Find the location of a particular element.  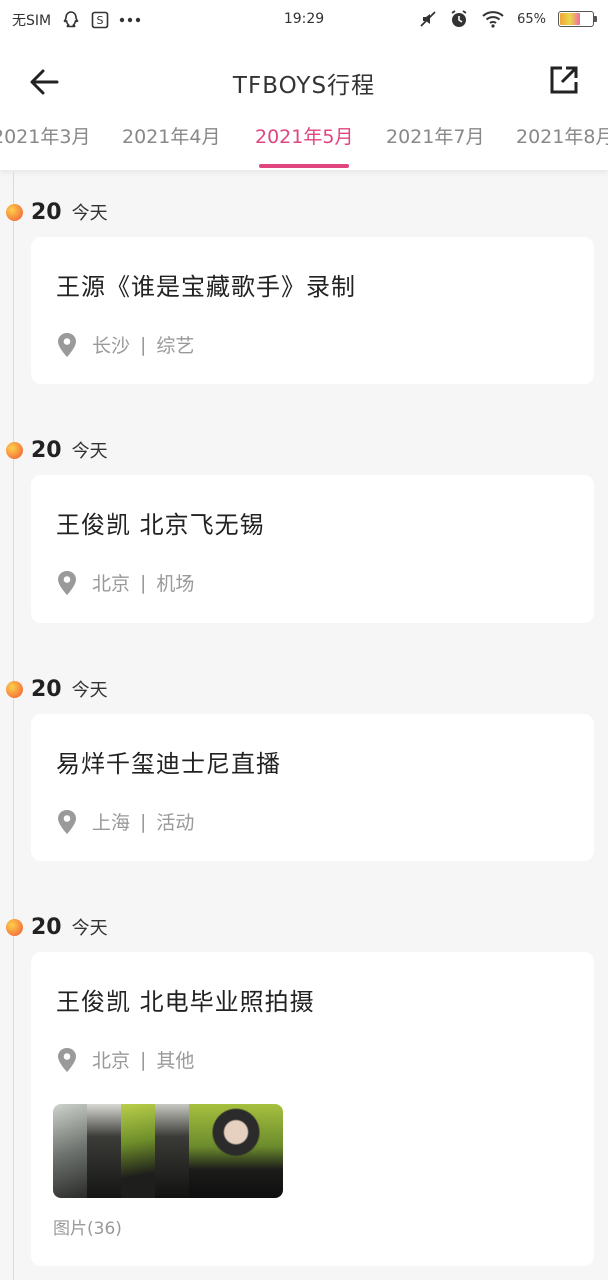

event-card: 易烊千玺迪士尼直播 上海 | 活动 is located at coordinates (312, 787).